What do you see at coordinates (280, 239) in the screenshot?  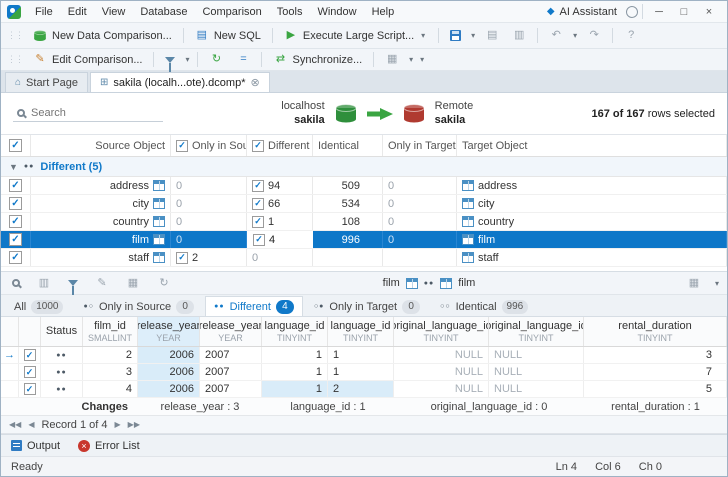 I see `different-cell-editor: 4` at bounding box center [280, 239].